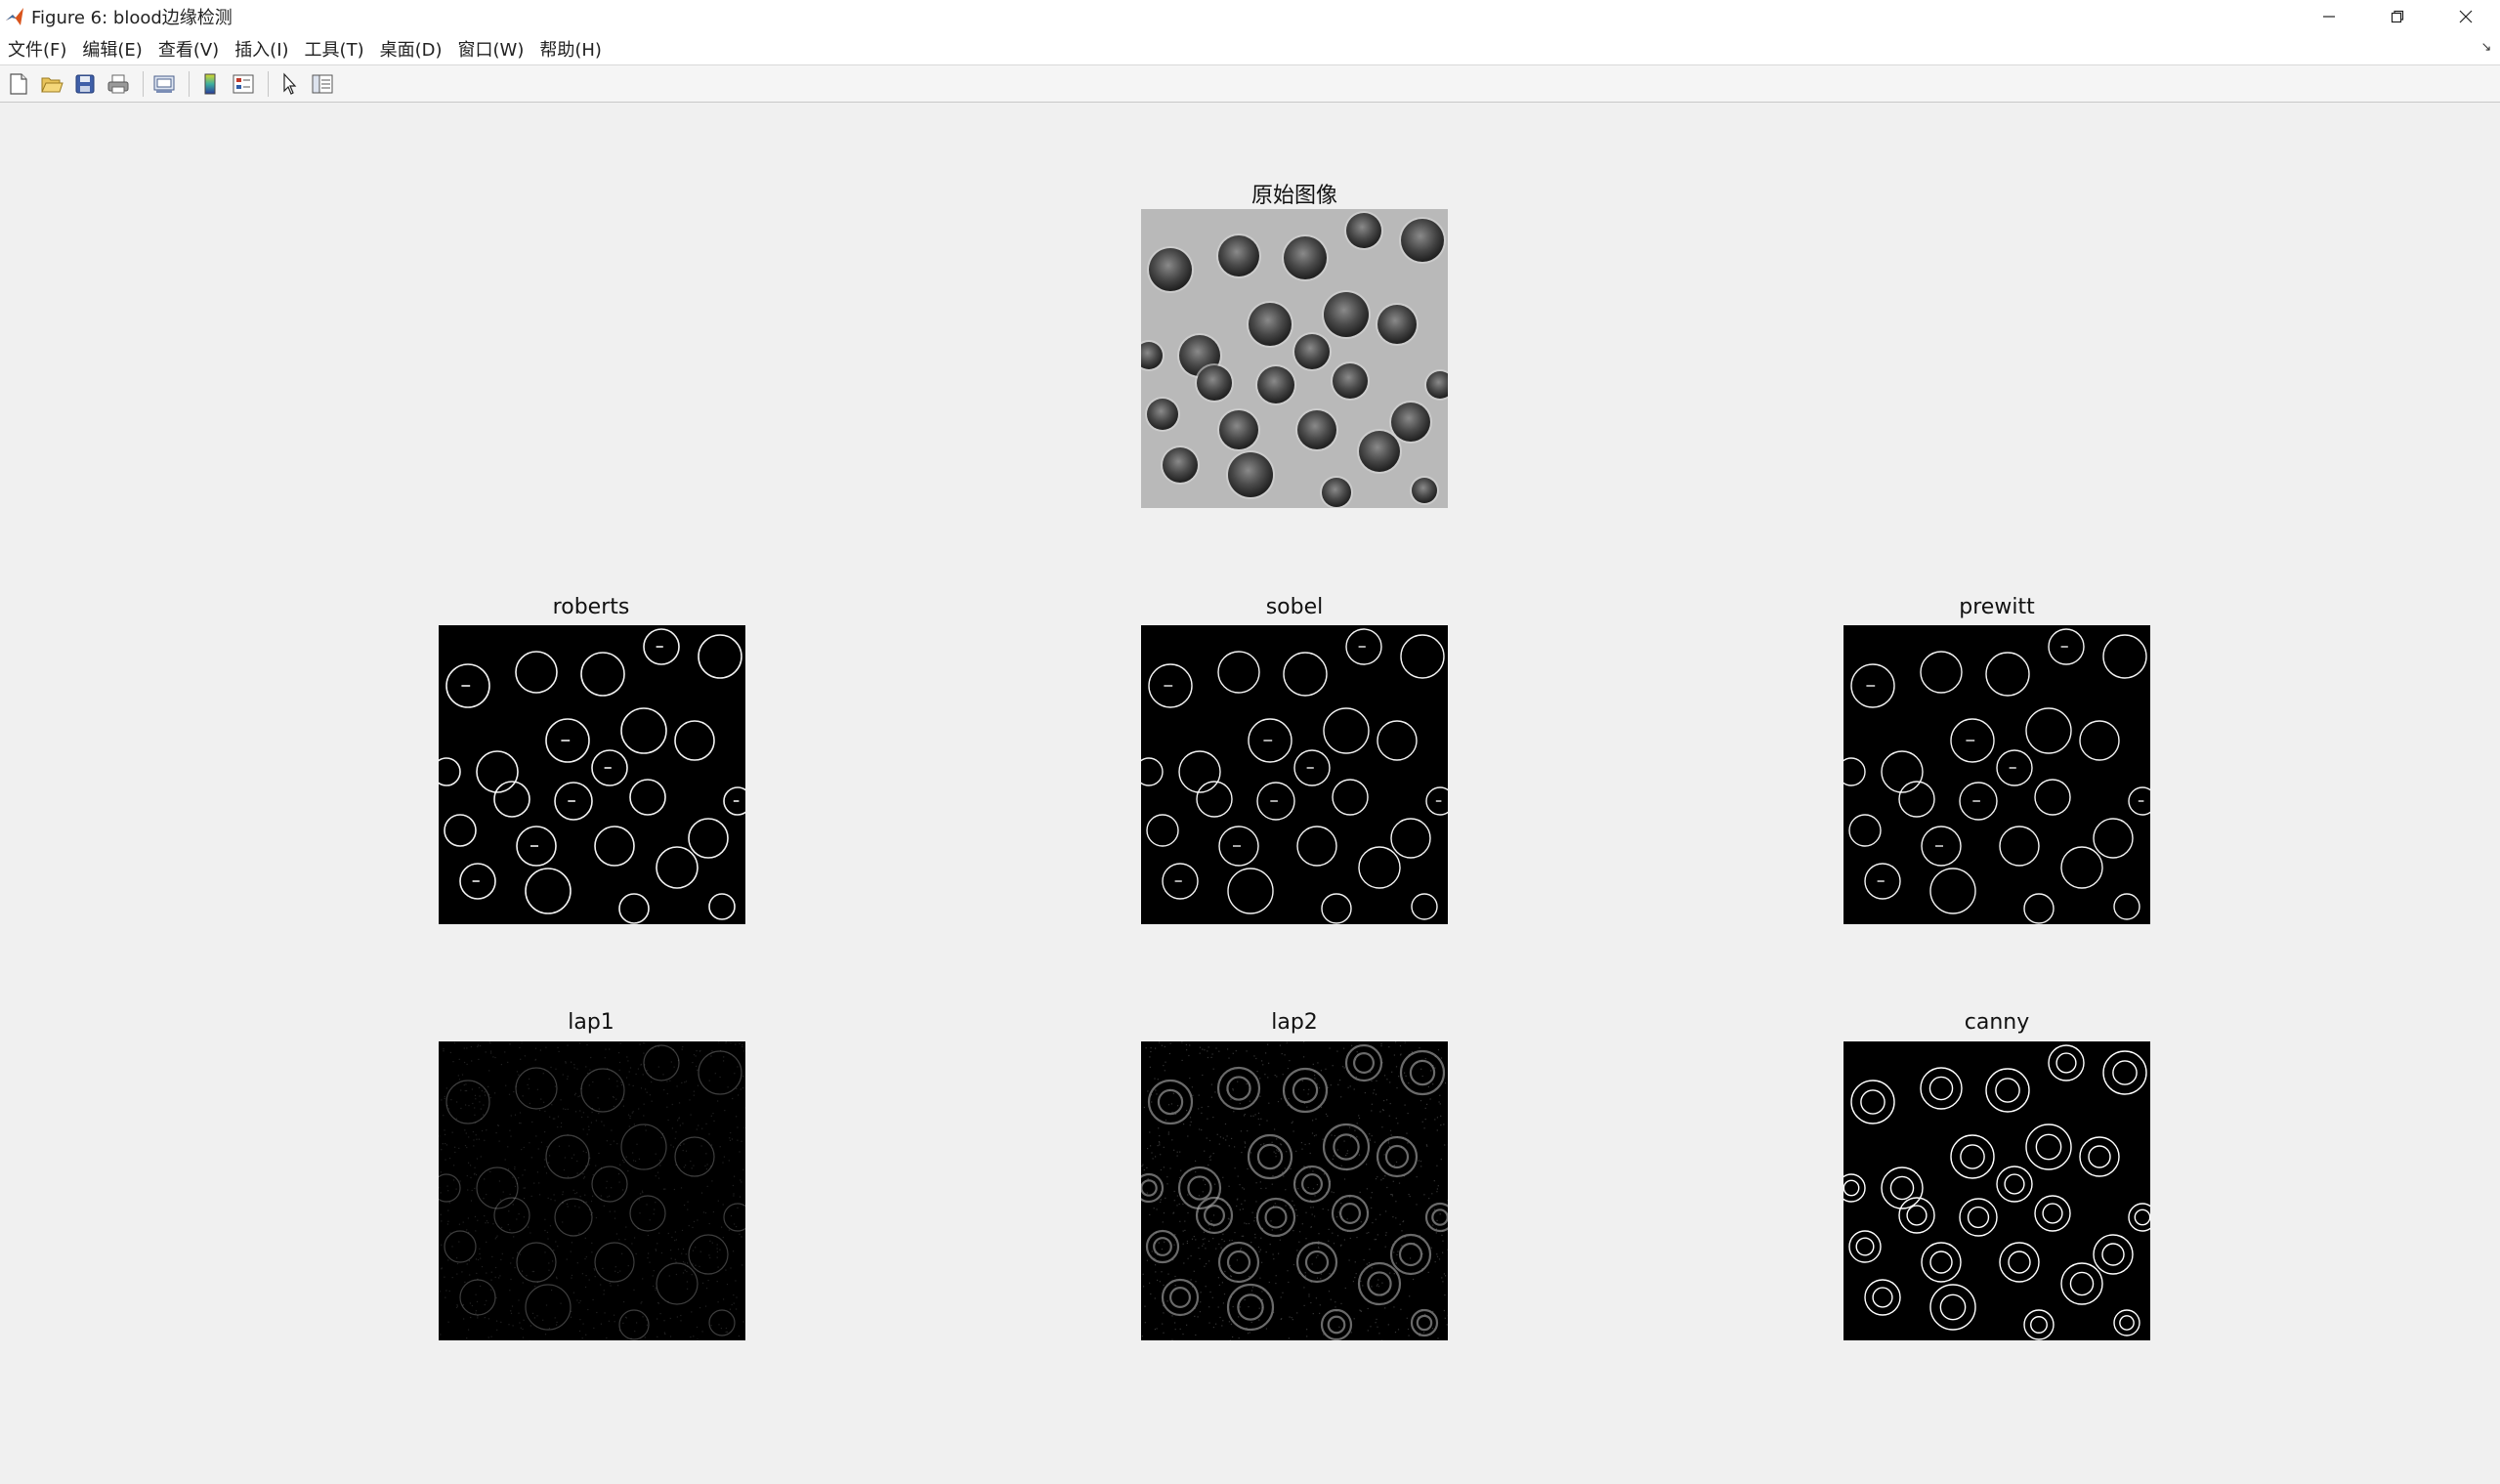 The image size is (2500, 1484). I want to click on legend-icon, so click(244, 83).